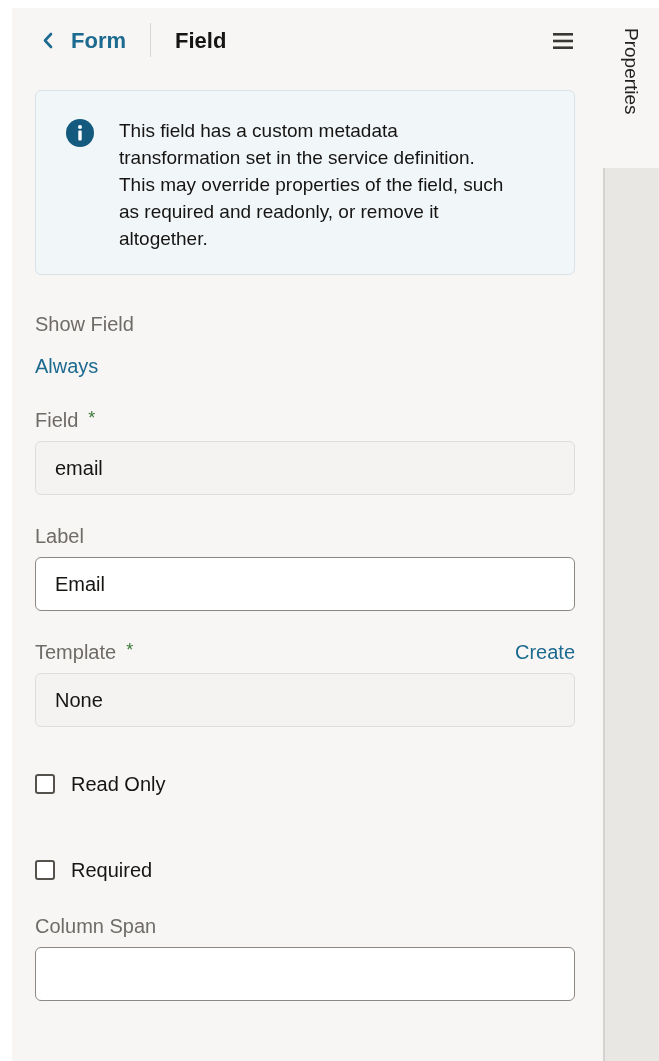 This screenshot has height=1061, width=659. I want to click on field-label: Label, so click(59, 536).